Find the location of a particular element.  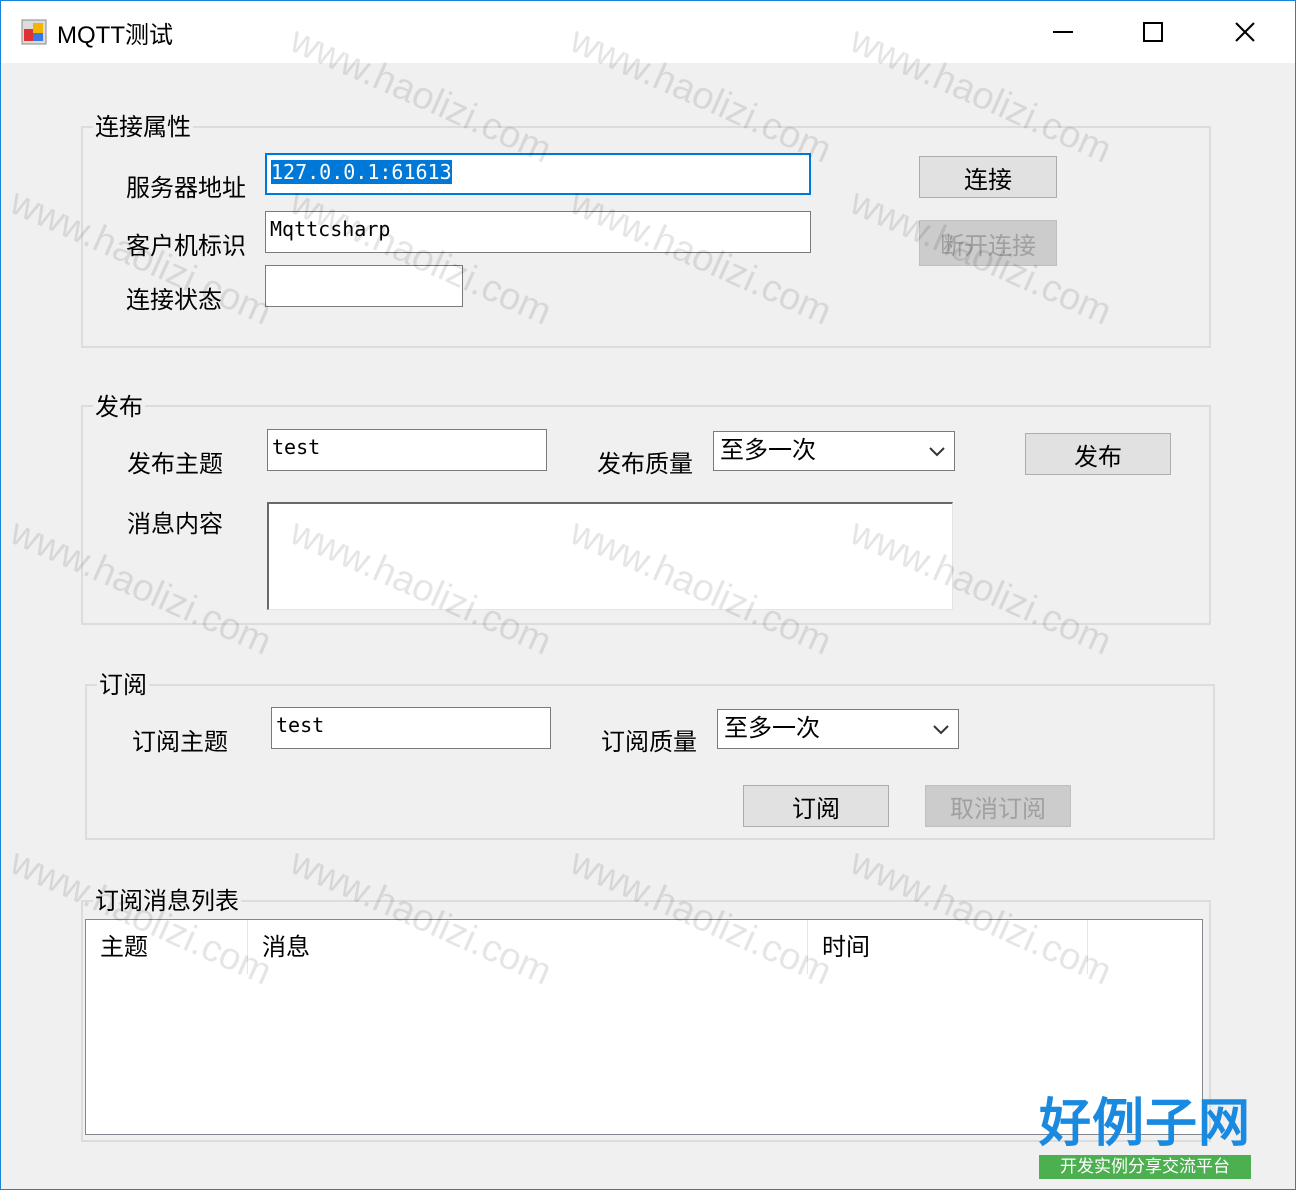

connection-group-title: 连接属性 is located at coordinates (143, 124).